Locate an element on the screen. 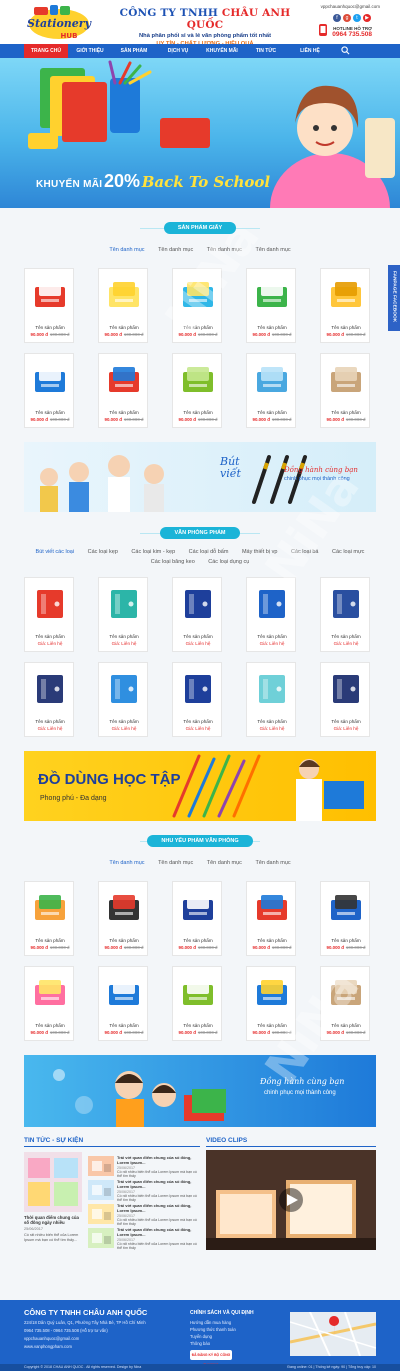 The width and height of the screenshot is (400, 1371). nav-item-services: DỊCH VỤ is located at coordinates (178, 51).